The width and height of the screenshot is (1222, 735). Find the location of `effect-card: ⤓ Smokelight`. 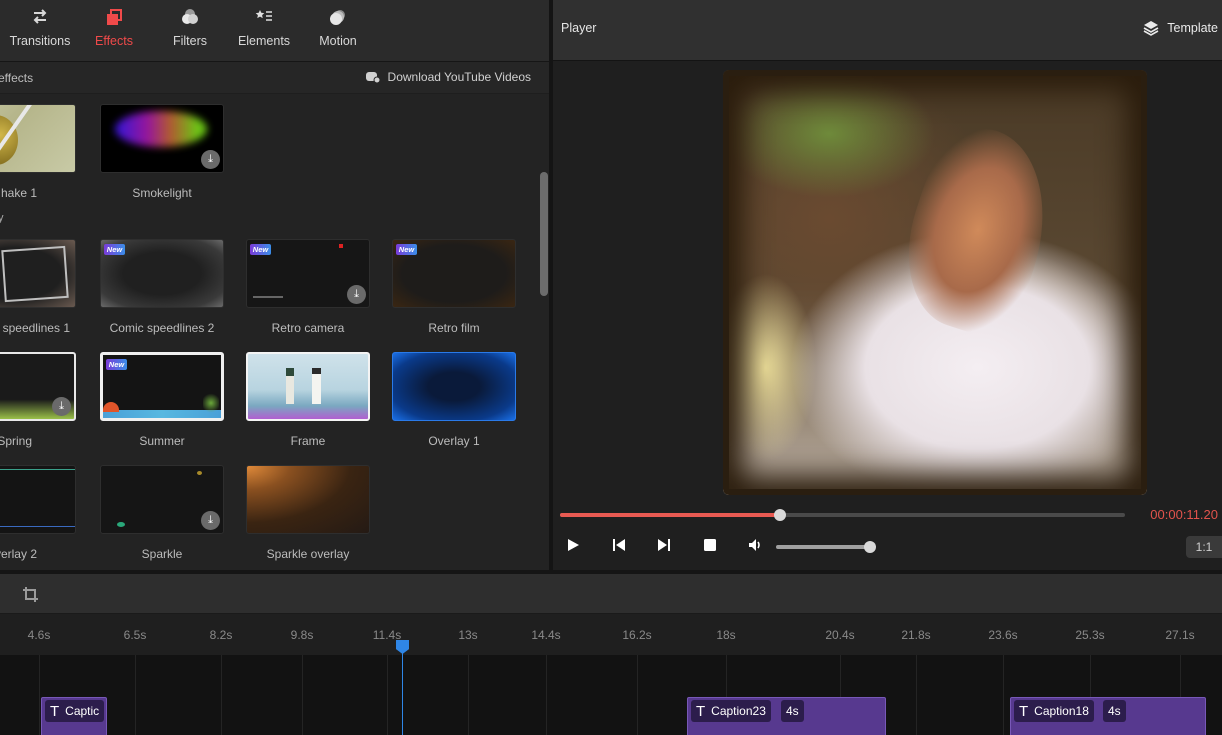

effect-card: ⤓ Smokelight is located at coordinates (162, 152).